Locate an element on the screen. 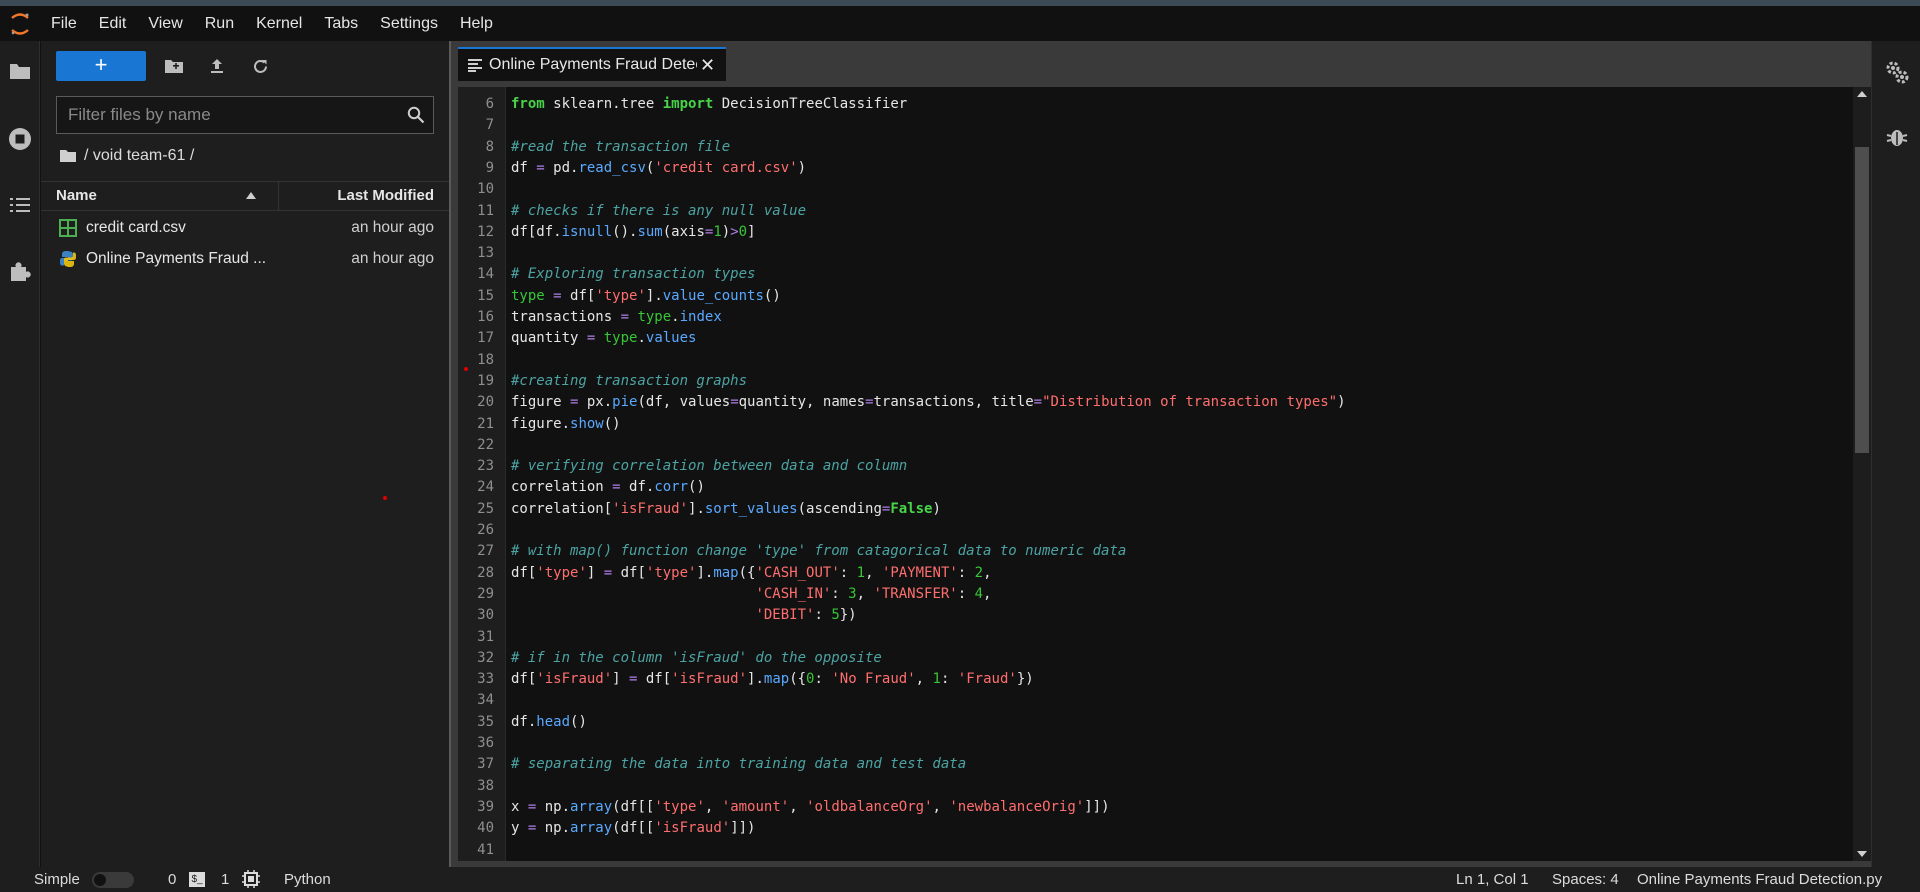 The image size is (1920, 892). kernel-chip-icon is located at coordinates (251, 881).